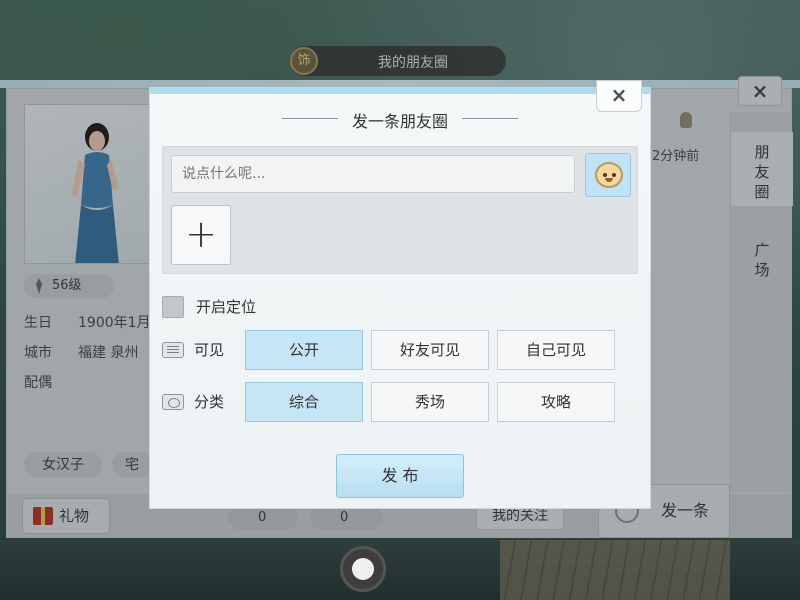 Image resolution: width=800 pixels, height=600 pixels. I want to click on category-row: 分类 综合 秀场 攻略, so click(400, 402).